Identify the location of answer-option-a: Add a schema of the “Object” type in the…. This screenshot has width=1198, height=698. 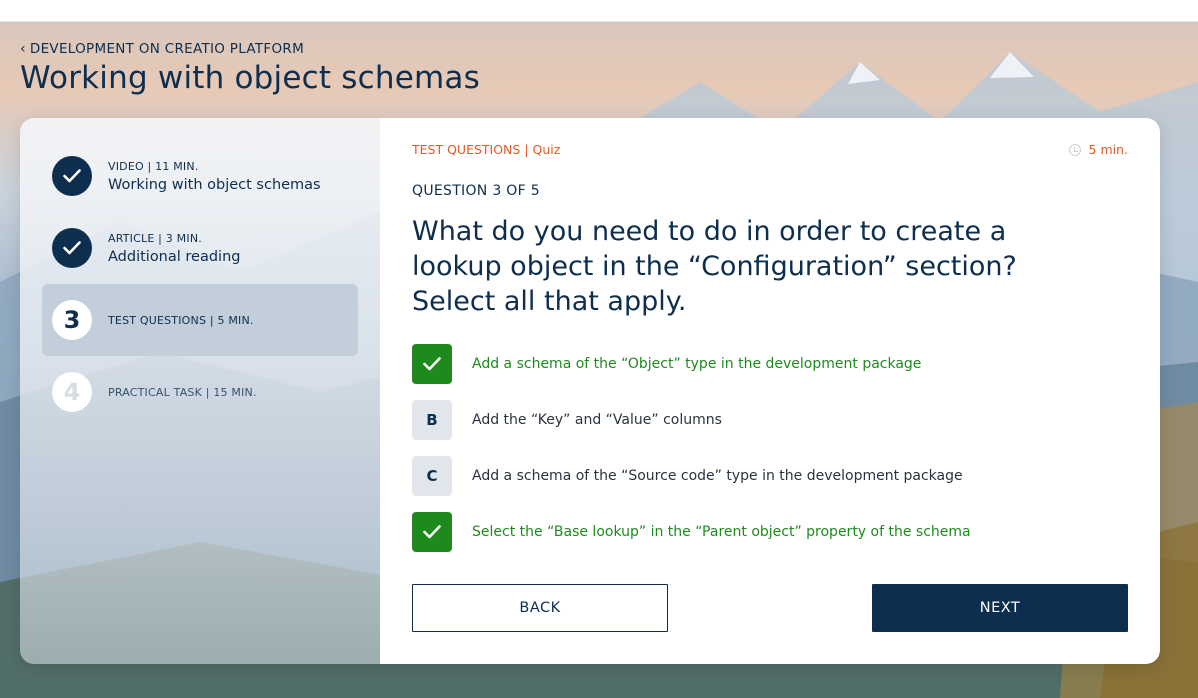
(762, 364).